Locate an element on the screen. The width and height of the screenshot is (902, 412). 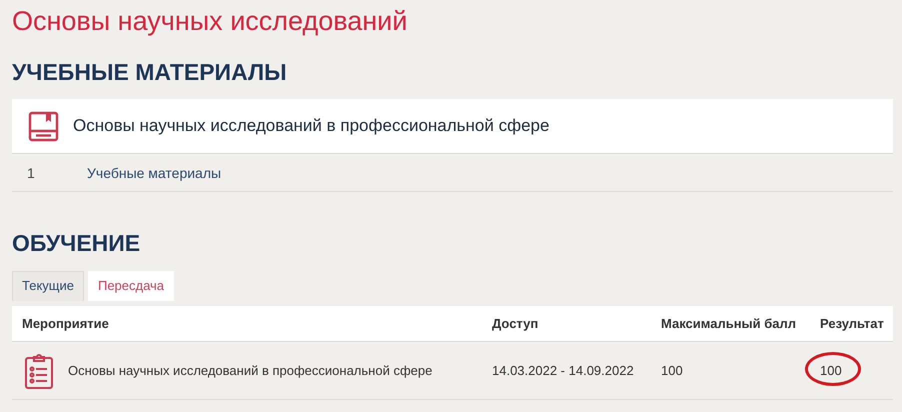
section-heading: УЧЕБНЫЕ МАТЕРИАЛЫ is located at coordinates (150, 72).